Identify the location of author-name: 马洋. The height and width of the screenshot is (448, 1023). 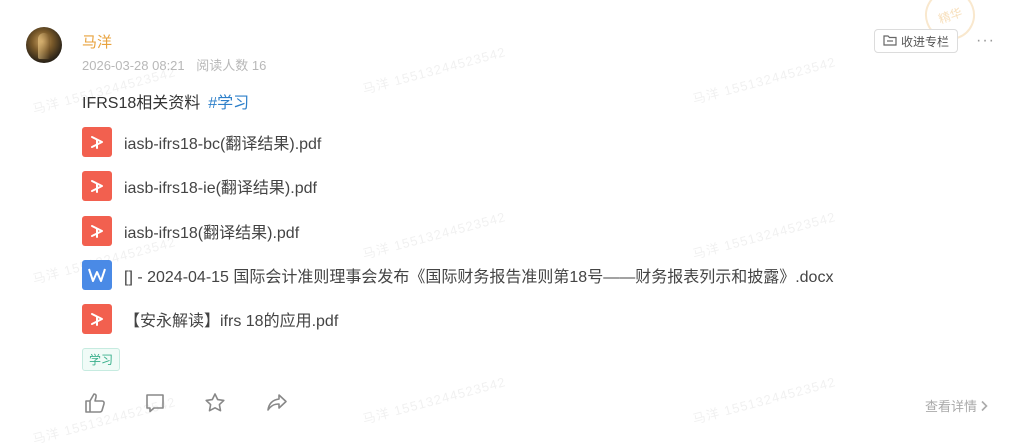
(97, 41).